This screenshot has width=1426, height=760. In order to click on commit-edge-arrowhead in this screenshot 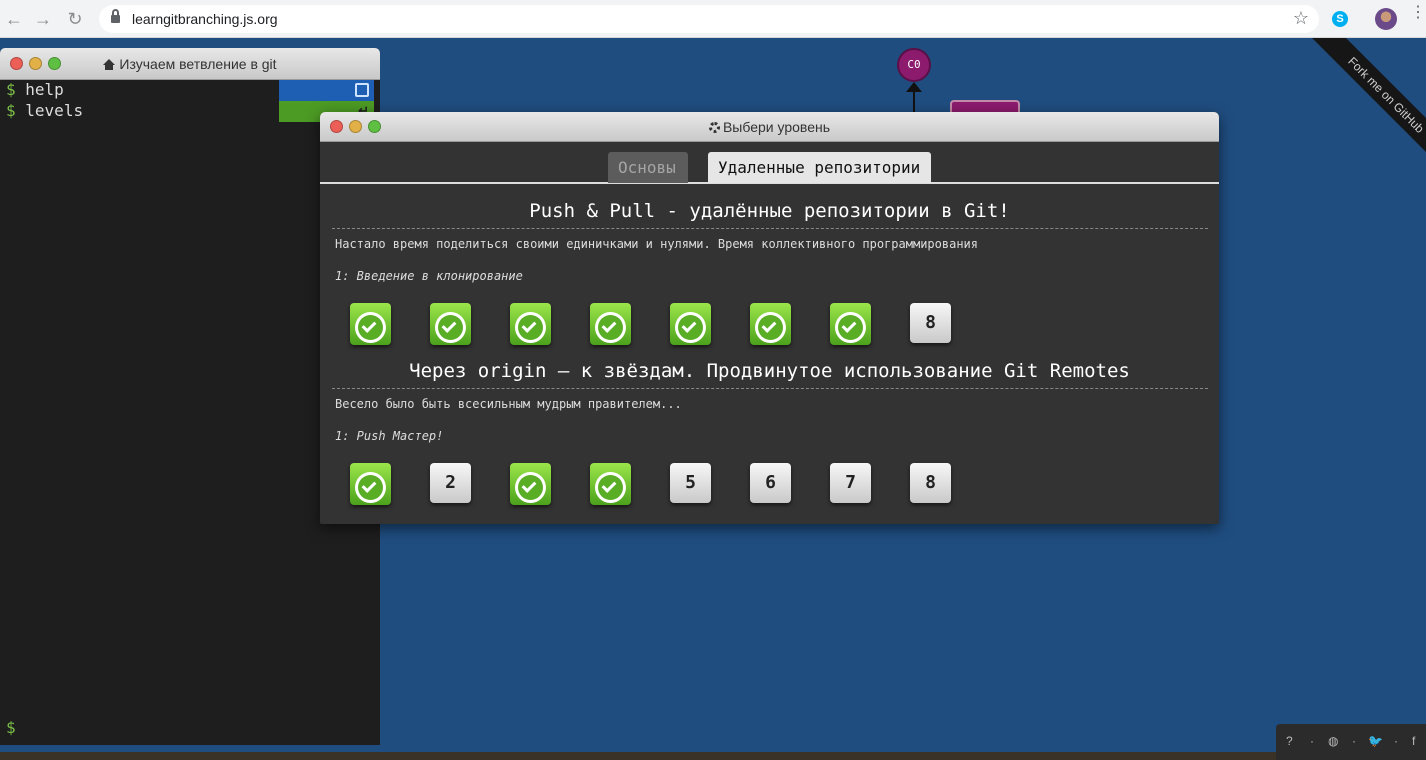, I will do `click(914, 87)`.